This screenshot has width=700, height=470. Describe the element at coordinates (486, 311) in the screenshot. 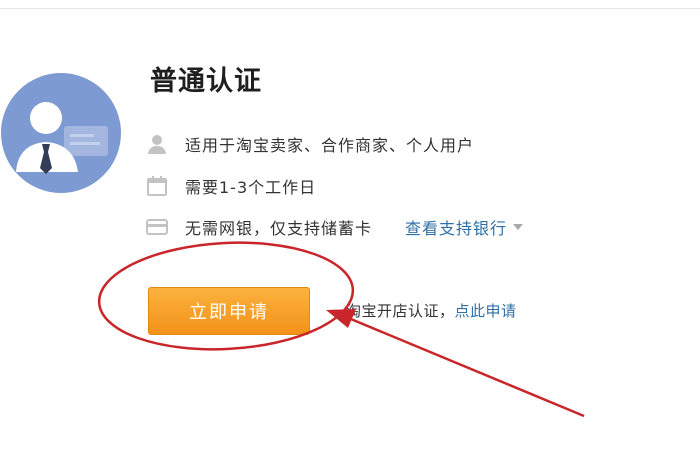

I see `shop-verification-link: 点此申请` at that location.